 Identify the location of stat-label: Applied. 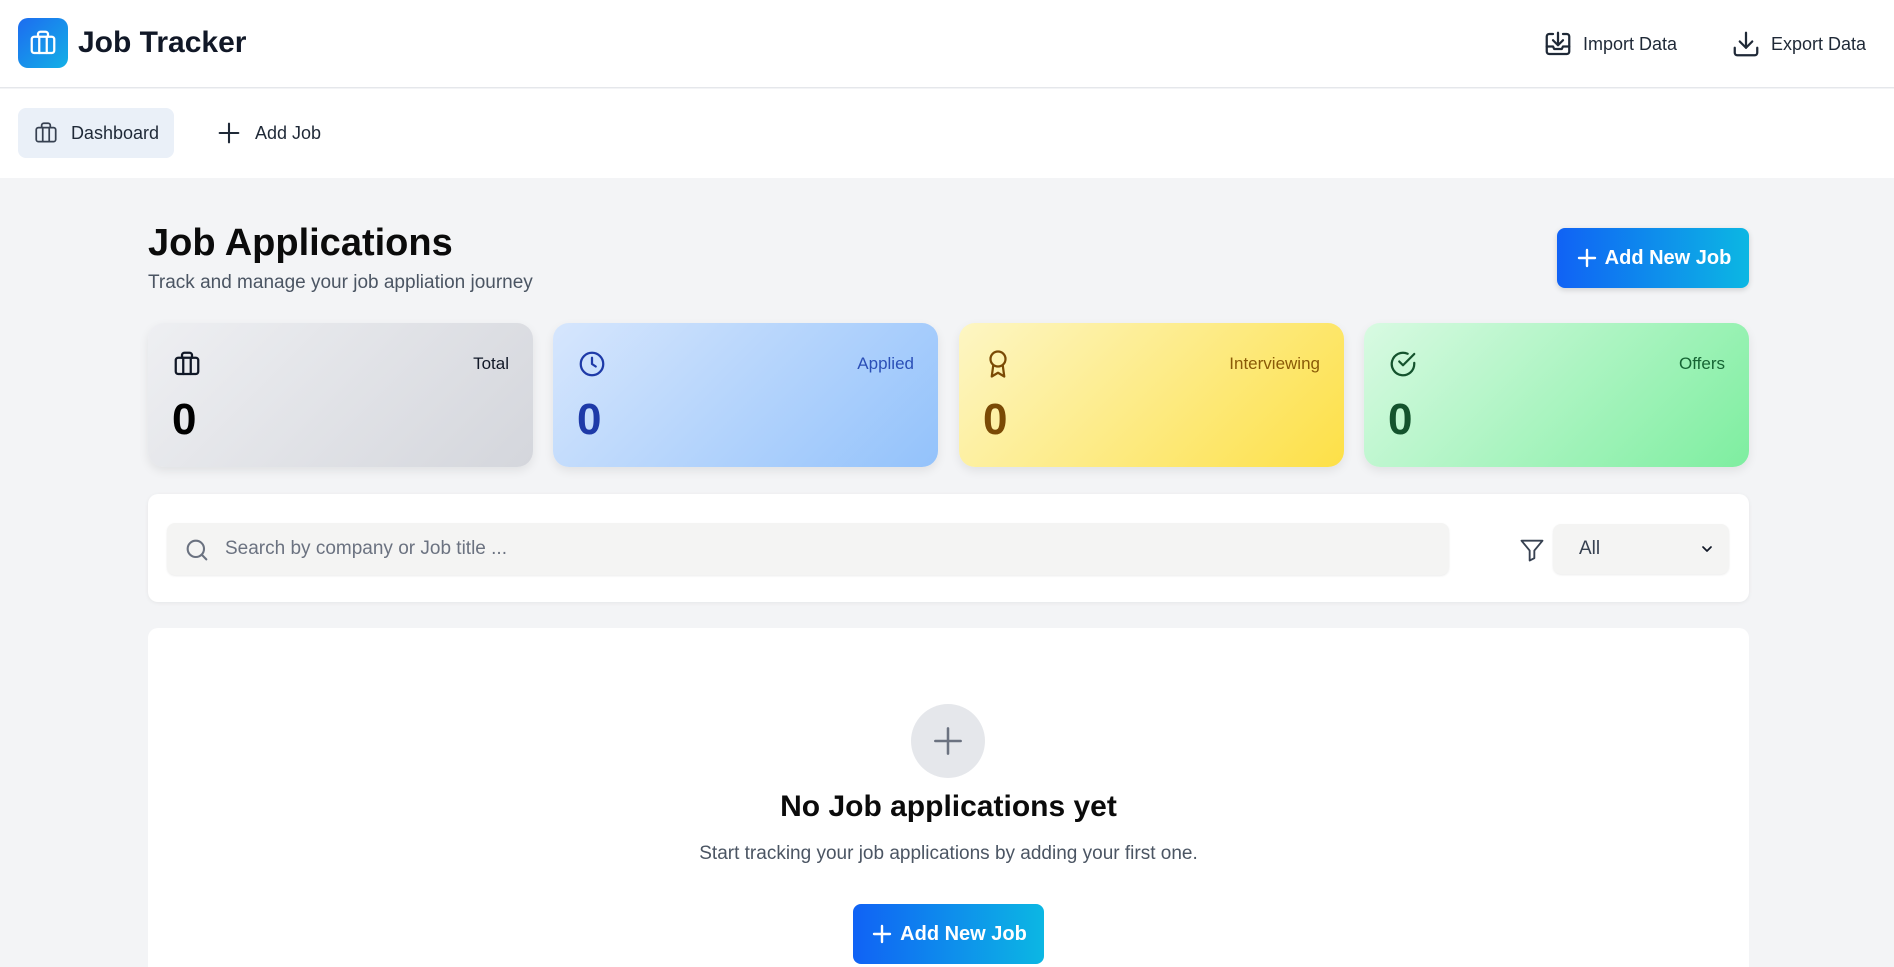
(885, 363).